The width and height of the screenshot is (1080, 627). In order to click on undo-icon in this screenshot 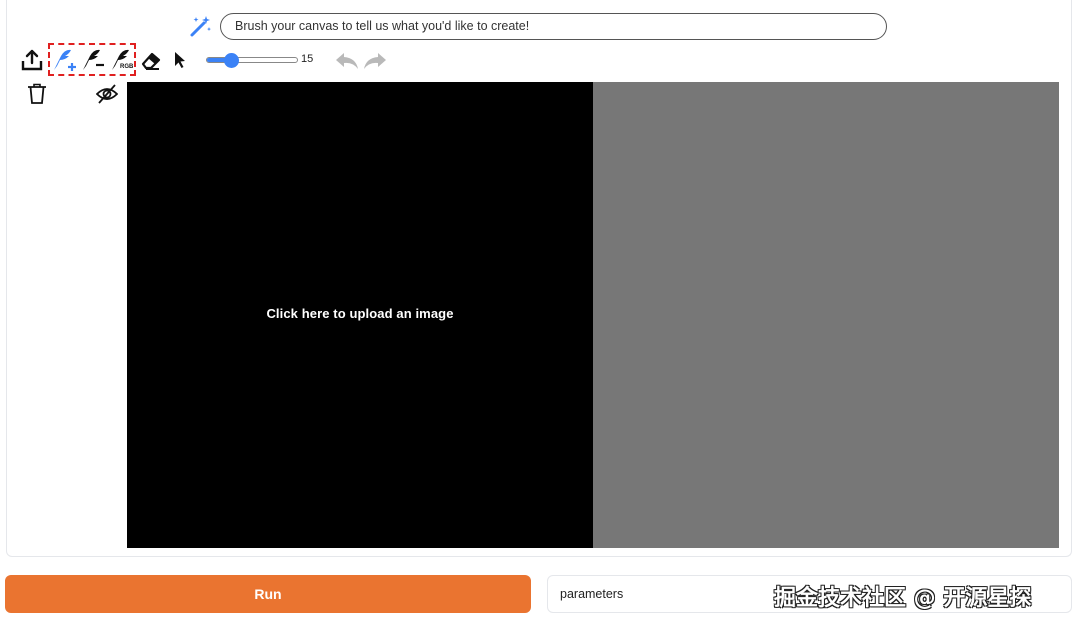, I will do `click(347, 61)`.